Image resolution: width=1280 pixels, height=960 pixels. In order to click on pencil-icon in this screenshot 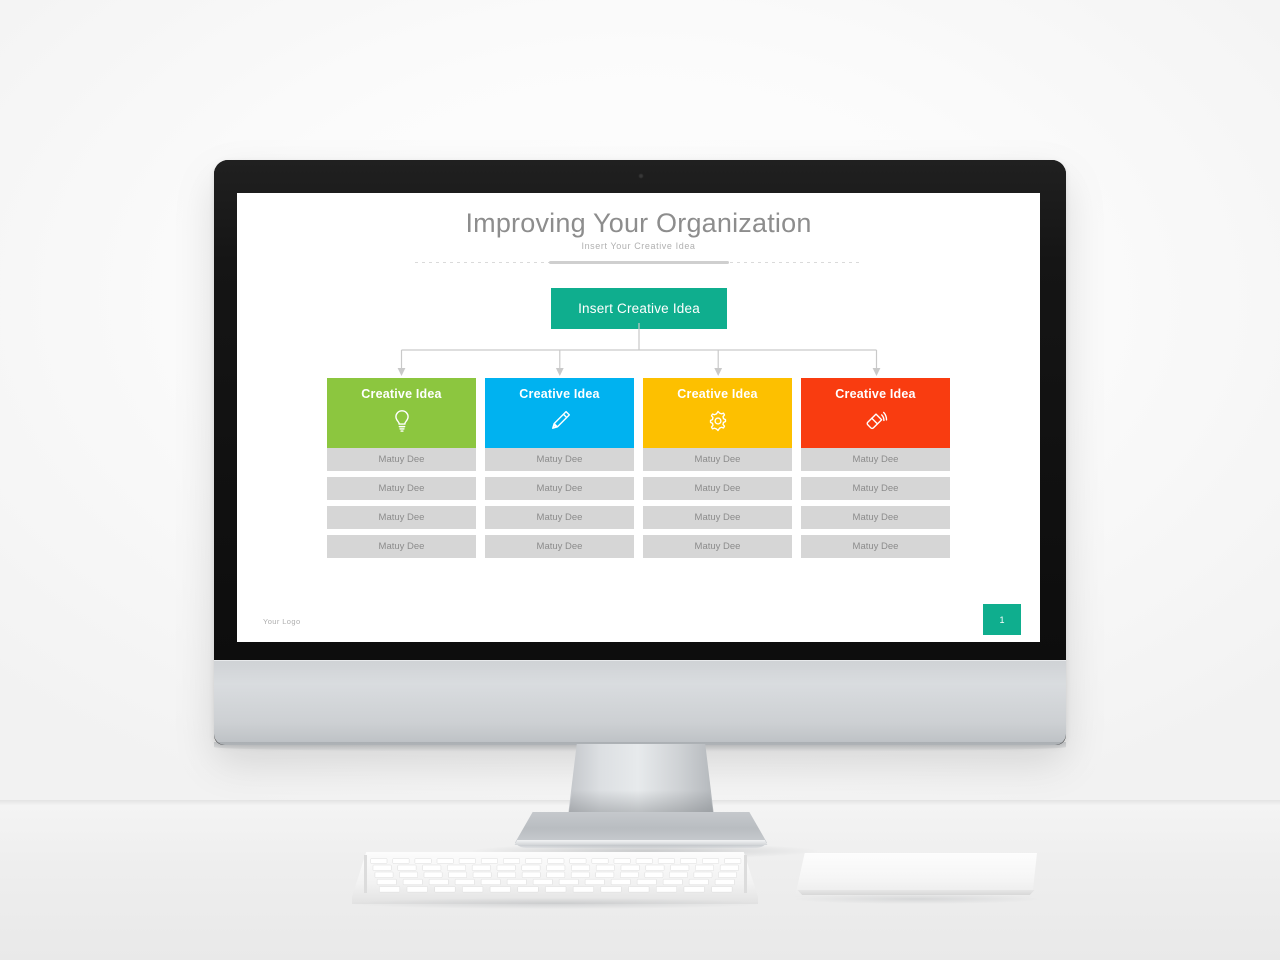, I will do `click(560, 421)`.